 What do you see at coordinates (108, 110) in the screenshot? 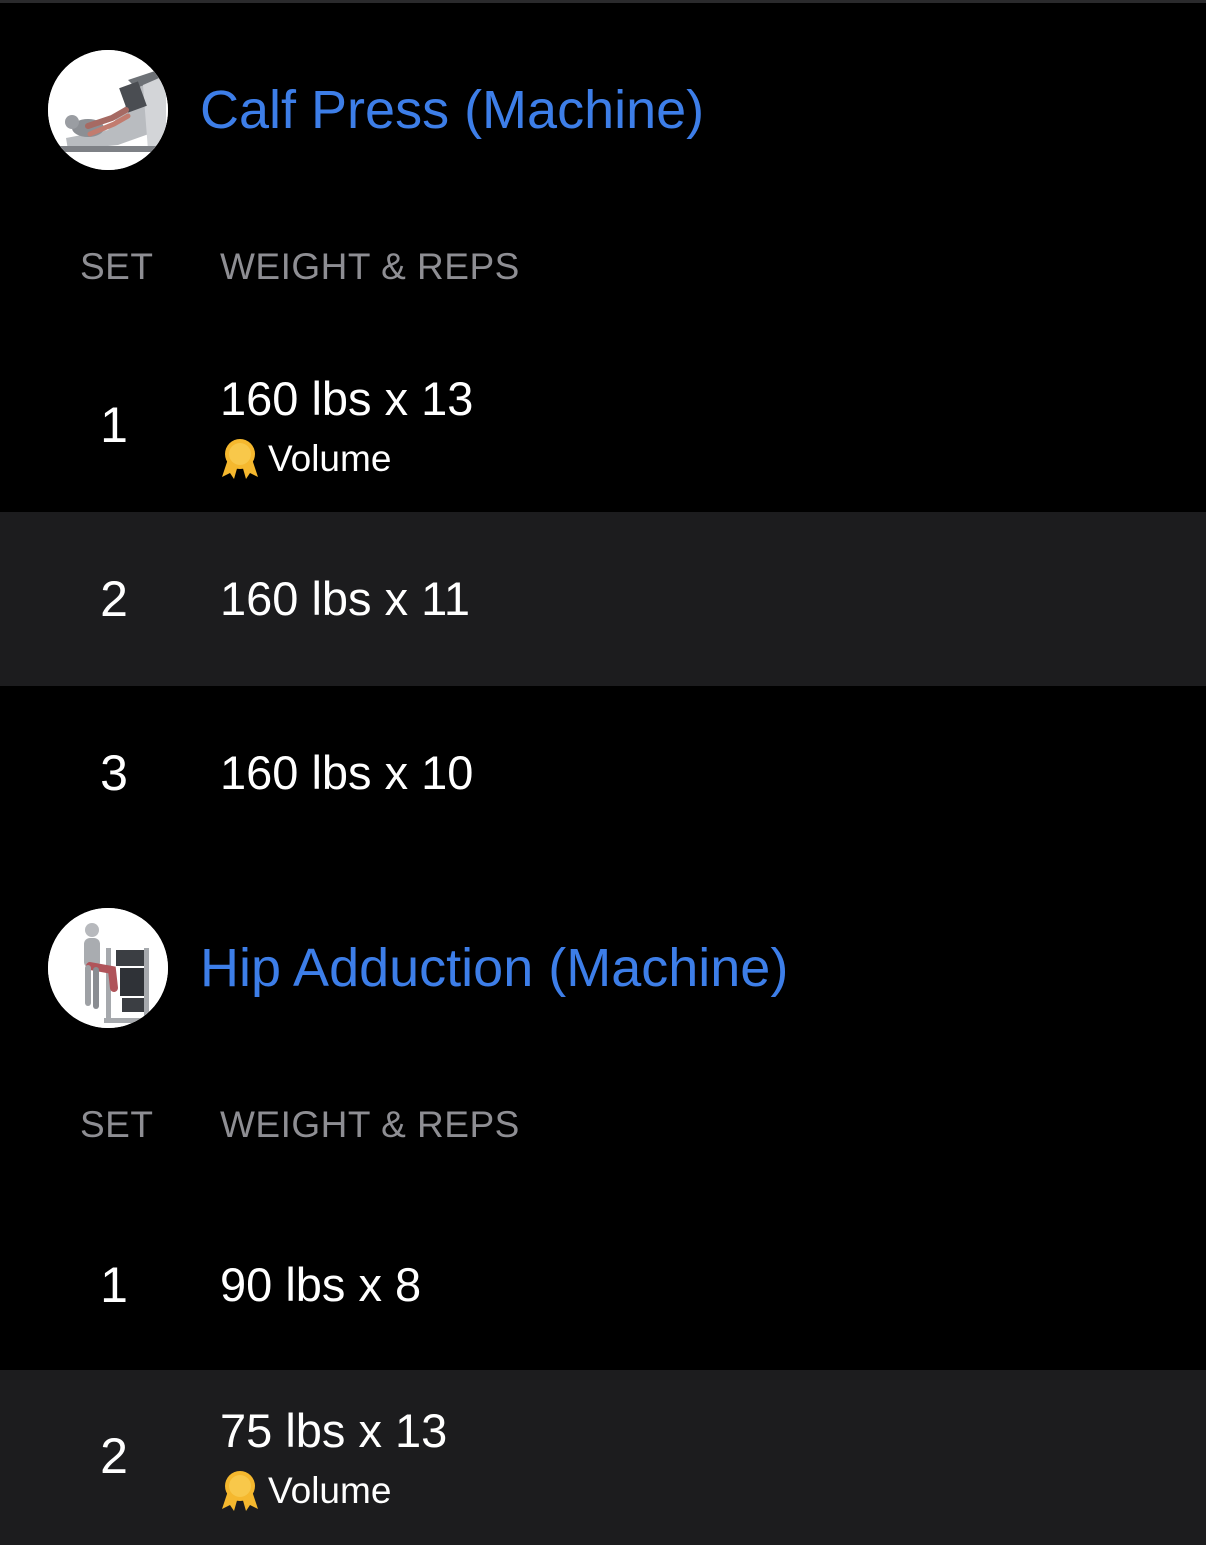
I see `calf-press-machine-illustration-icon` at bounding box center [108, 110].